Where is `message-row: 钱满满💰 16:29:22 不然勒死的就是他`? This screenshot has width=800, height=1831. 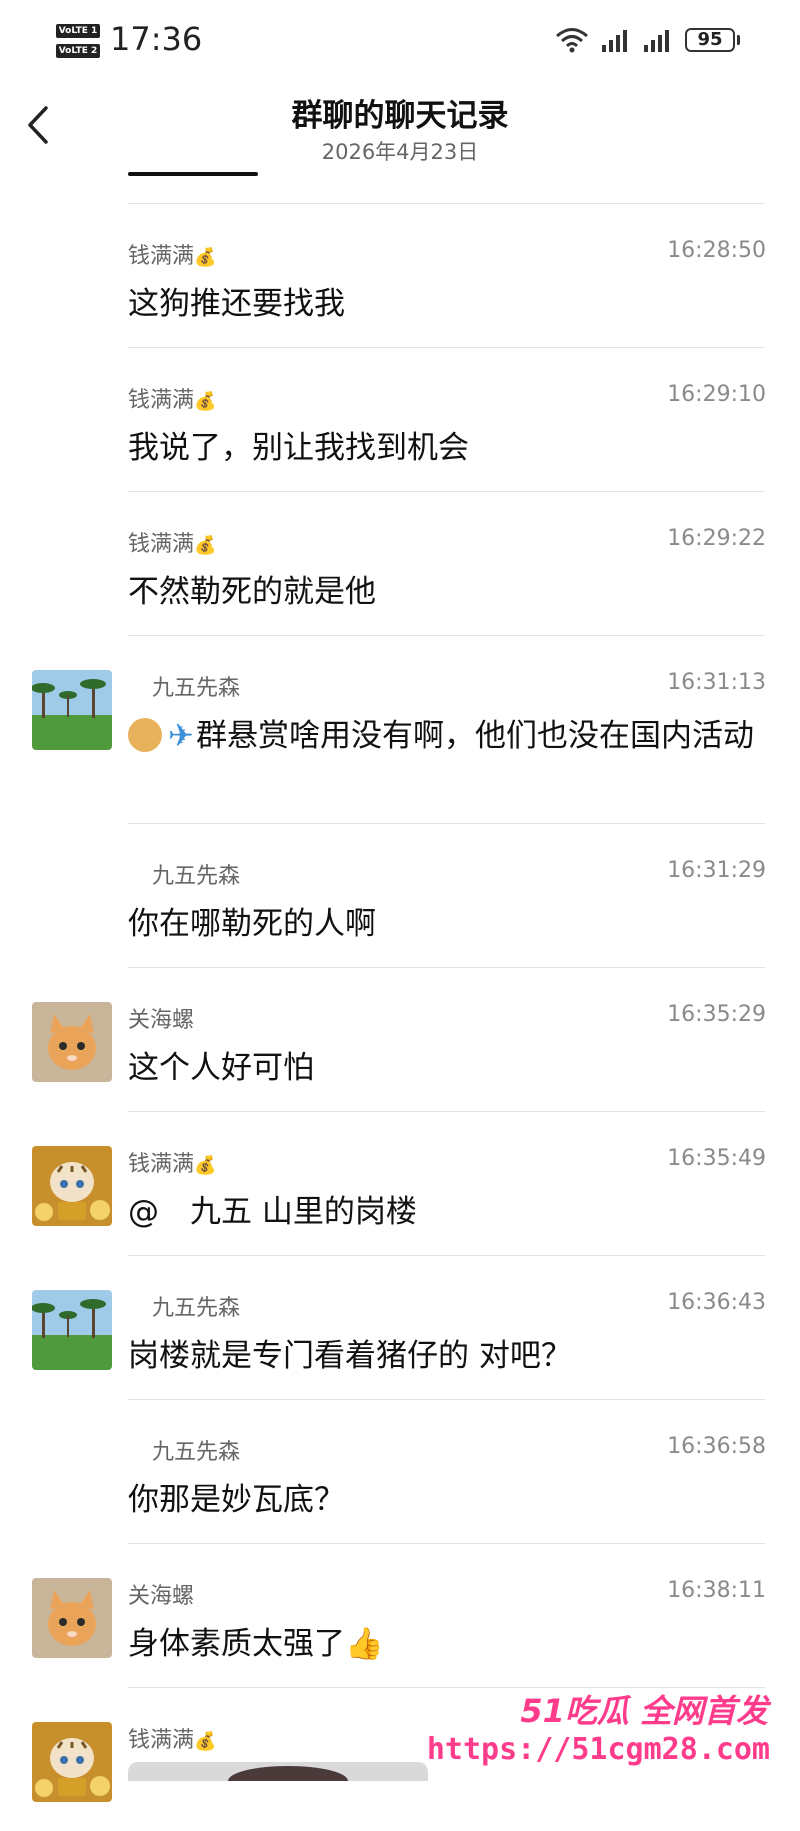
message-row: 钱满满💰 16:29:22 不然勒死的就是他 is located at coordinates (400, 563).